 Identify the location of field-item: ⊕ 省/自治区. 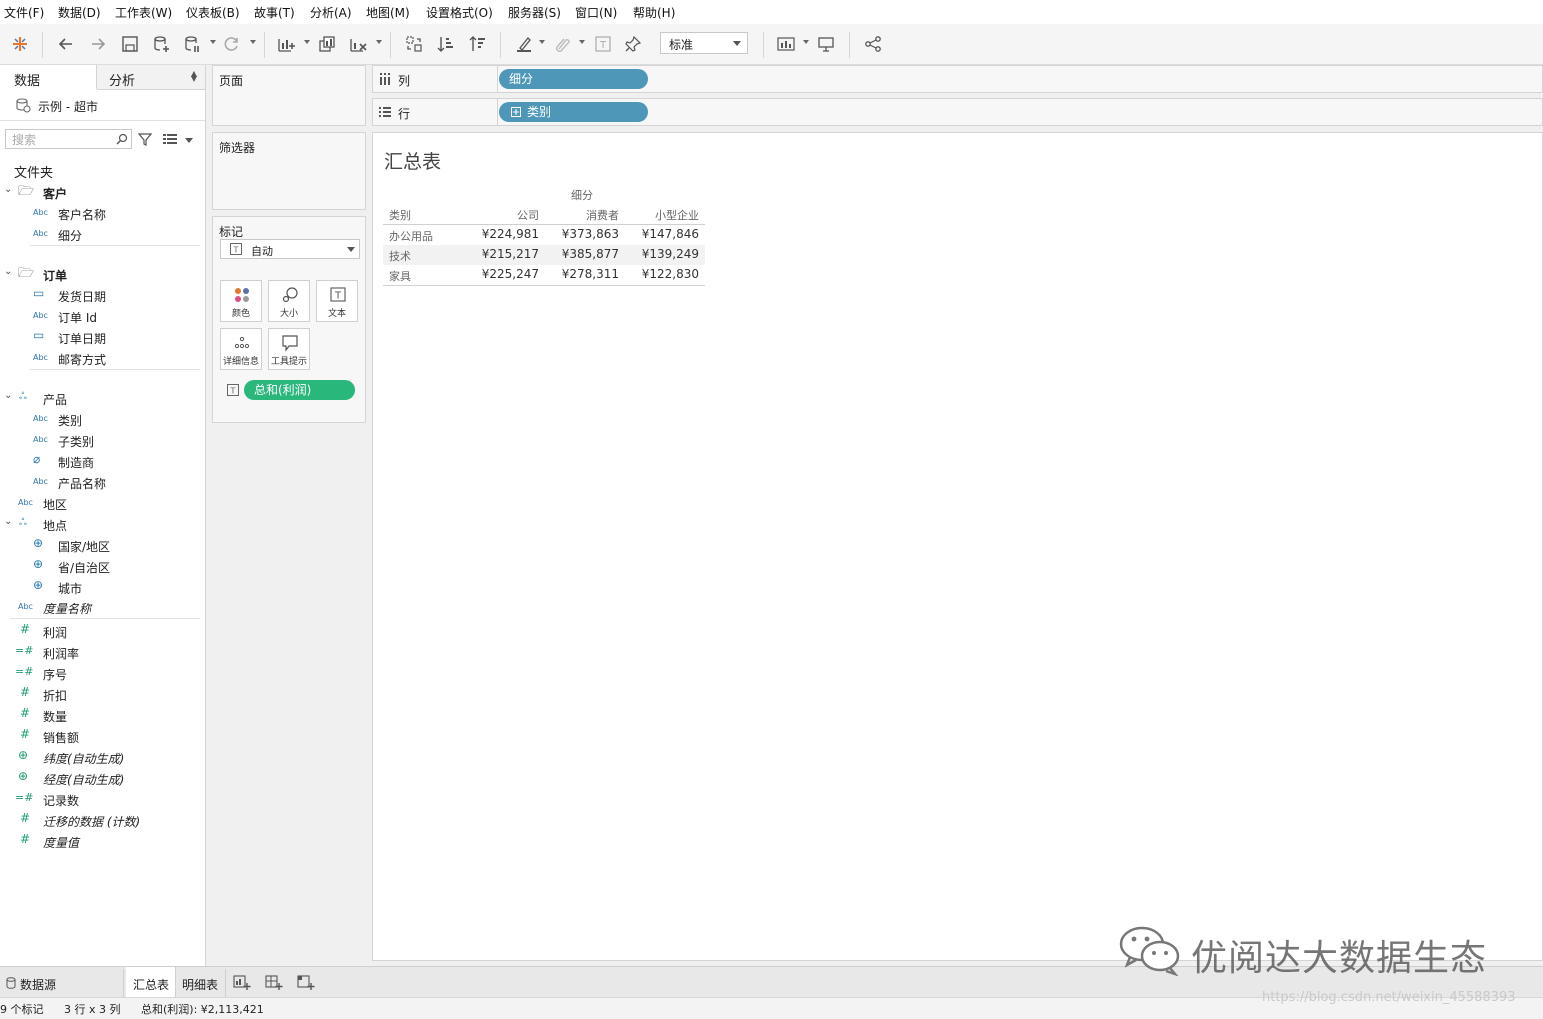
(100, 566).